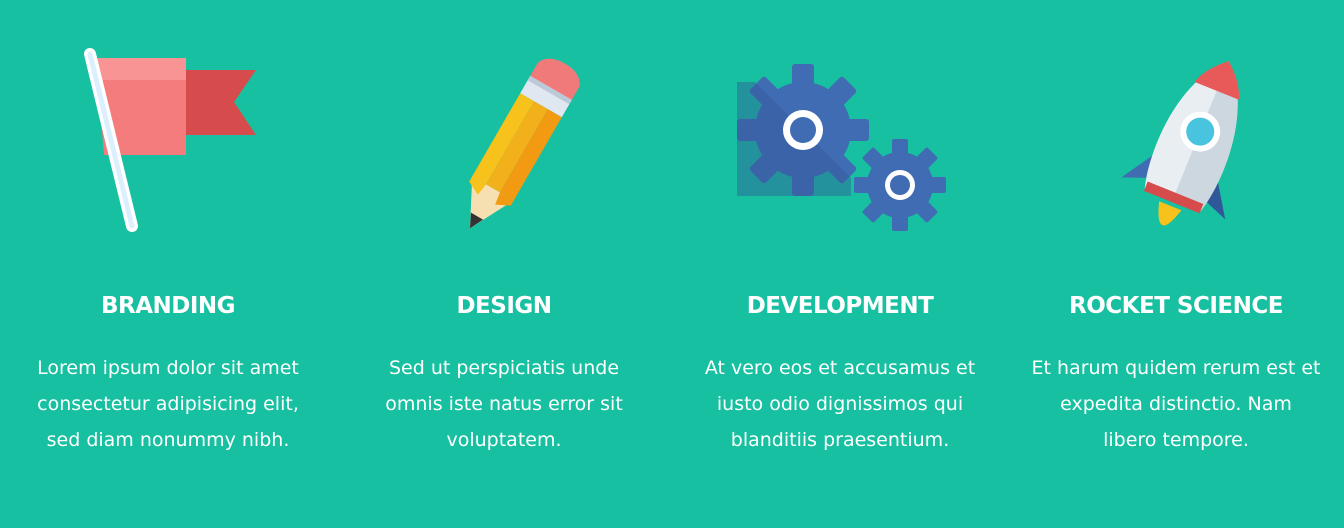  What do you see at coordinates (1176, 306) in the screenshot?
I see `feature-title: ROCKET SCIENCE` at bounding box center [1176, 306].